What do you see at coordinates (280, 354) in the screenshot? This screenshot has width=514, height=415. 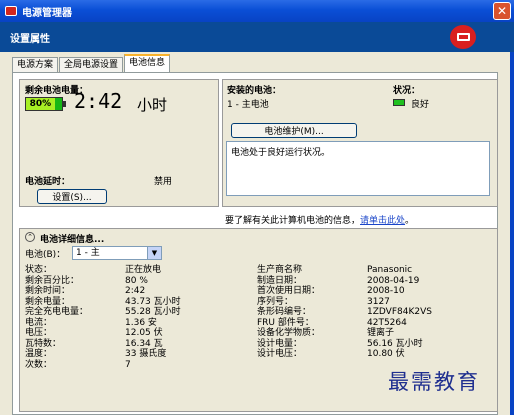 I see `detail-key: 设计电压：` at bounding box center [280, 354].